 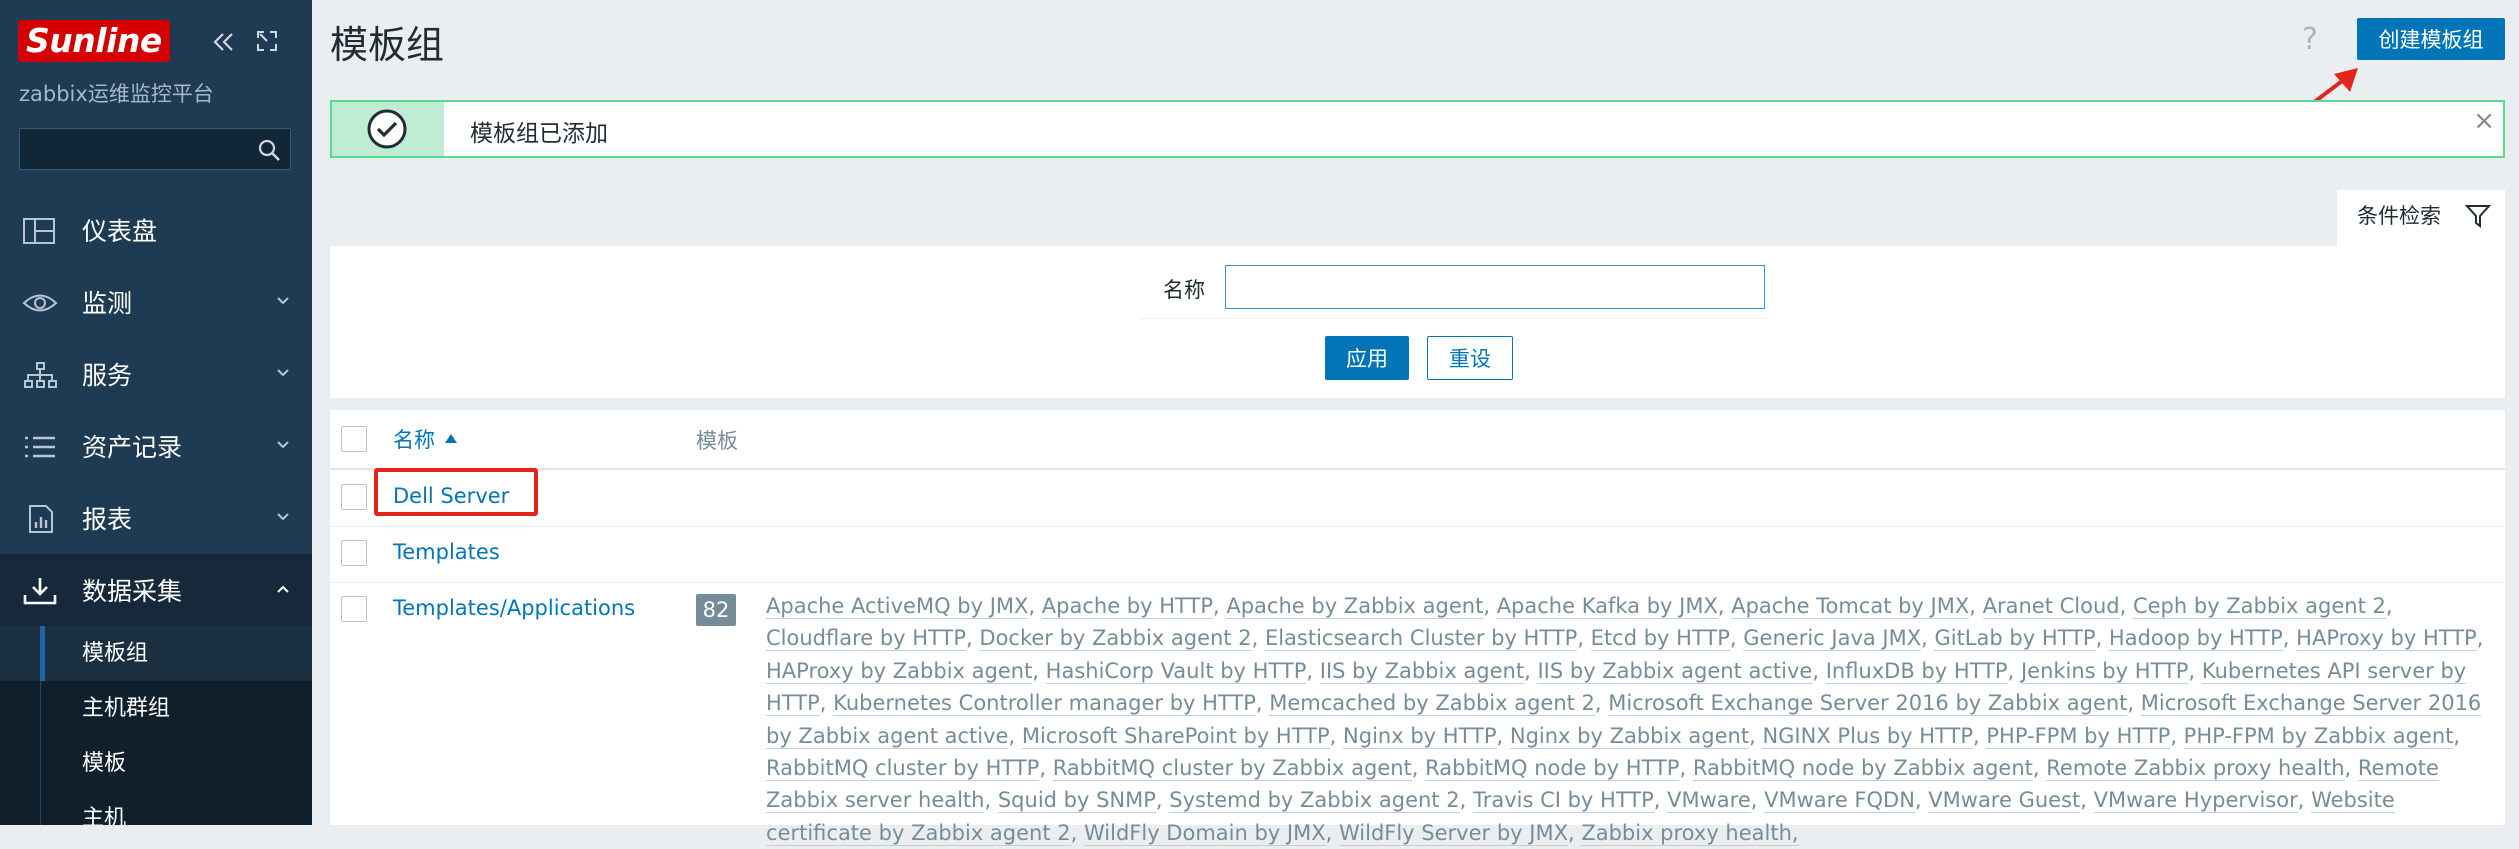 I want to click on template-link: PHP-FPM by HTTP, so click(x=2078, y=736).